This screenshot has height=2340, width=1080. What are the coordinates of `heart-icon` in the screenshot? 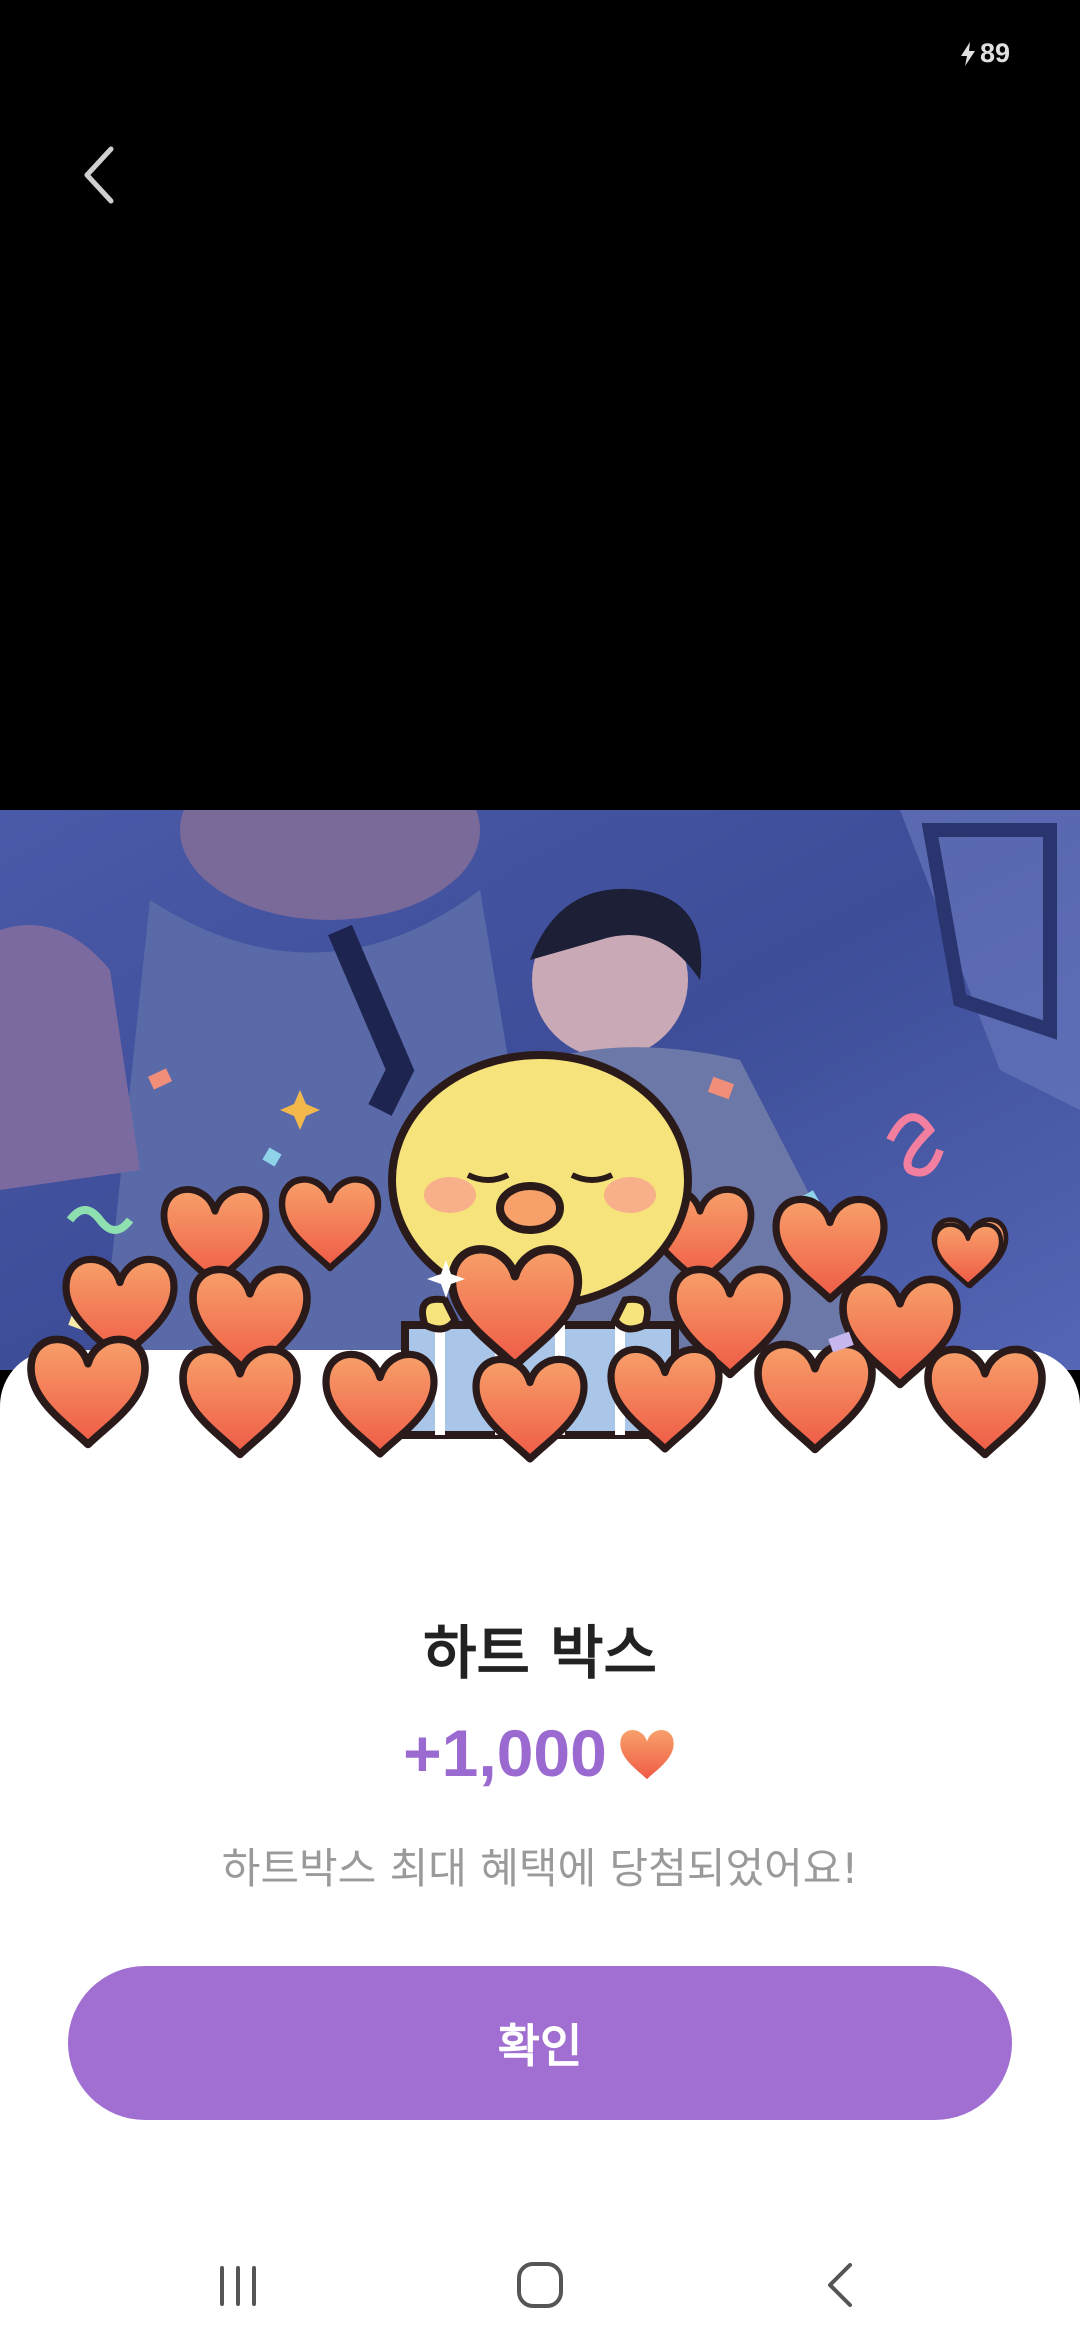 It's located at (647, 1755).